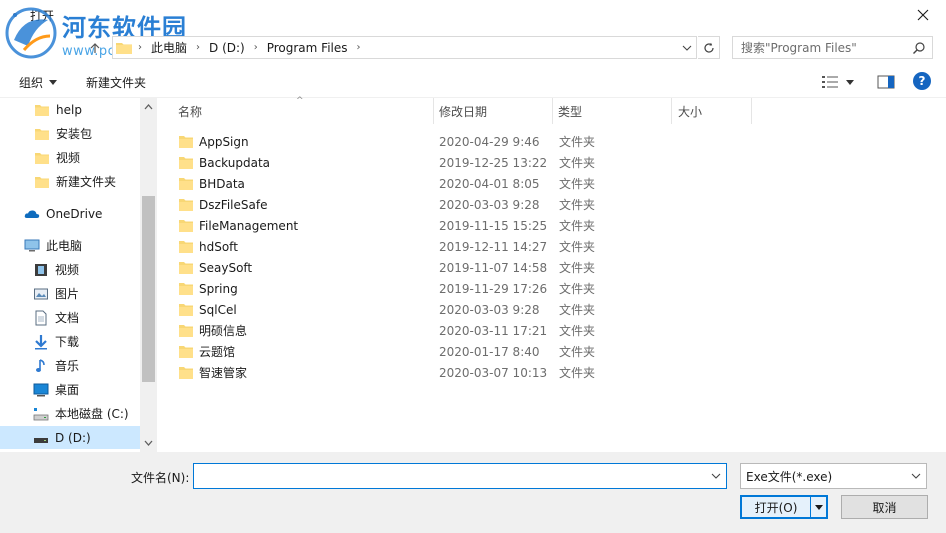  I want to click on nav-item-label: 视频, so click(68, 158).